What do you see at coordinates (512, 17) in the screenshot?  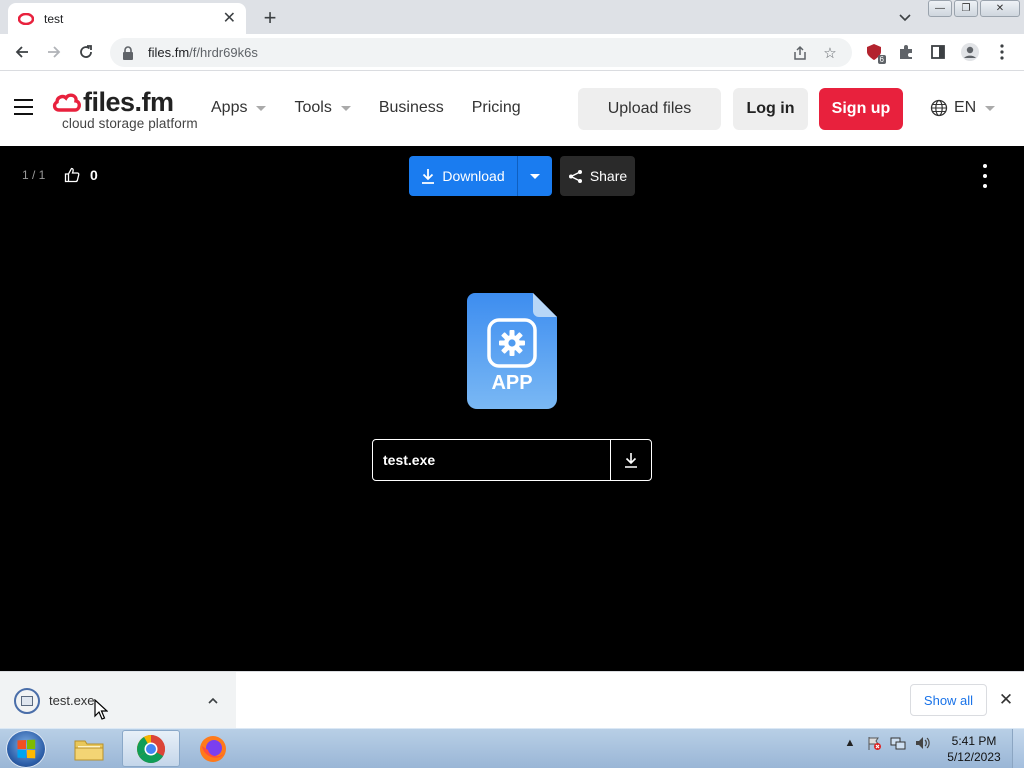 I see `browser-tabstrip: test ✕ + — ❐ ✕` at bounding box center [512, 17].